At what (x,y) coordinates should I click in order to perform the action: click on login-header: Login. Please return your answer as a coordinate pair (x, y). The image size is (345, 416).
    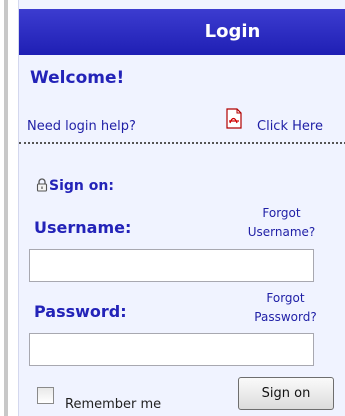
    Looking at the image, I should click on (182, 32).